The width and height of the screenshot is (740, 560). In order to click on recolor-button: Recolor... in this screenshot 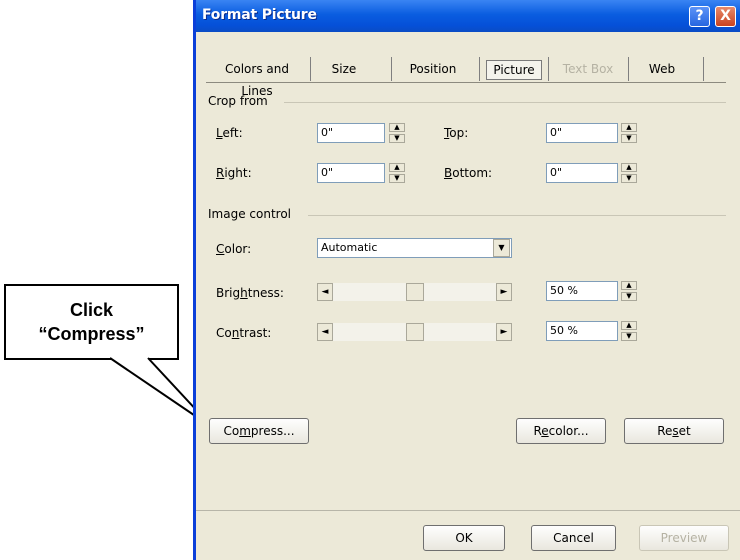, I will do `click(561, 431)`.